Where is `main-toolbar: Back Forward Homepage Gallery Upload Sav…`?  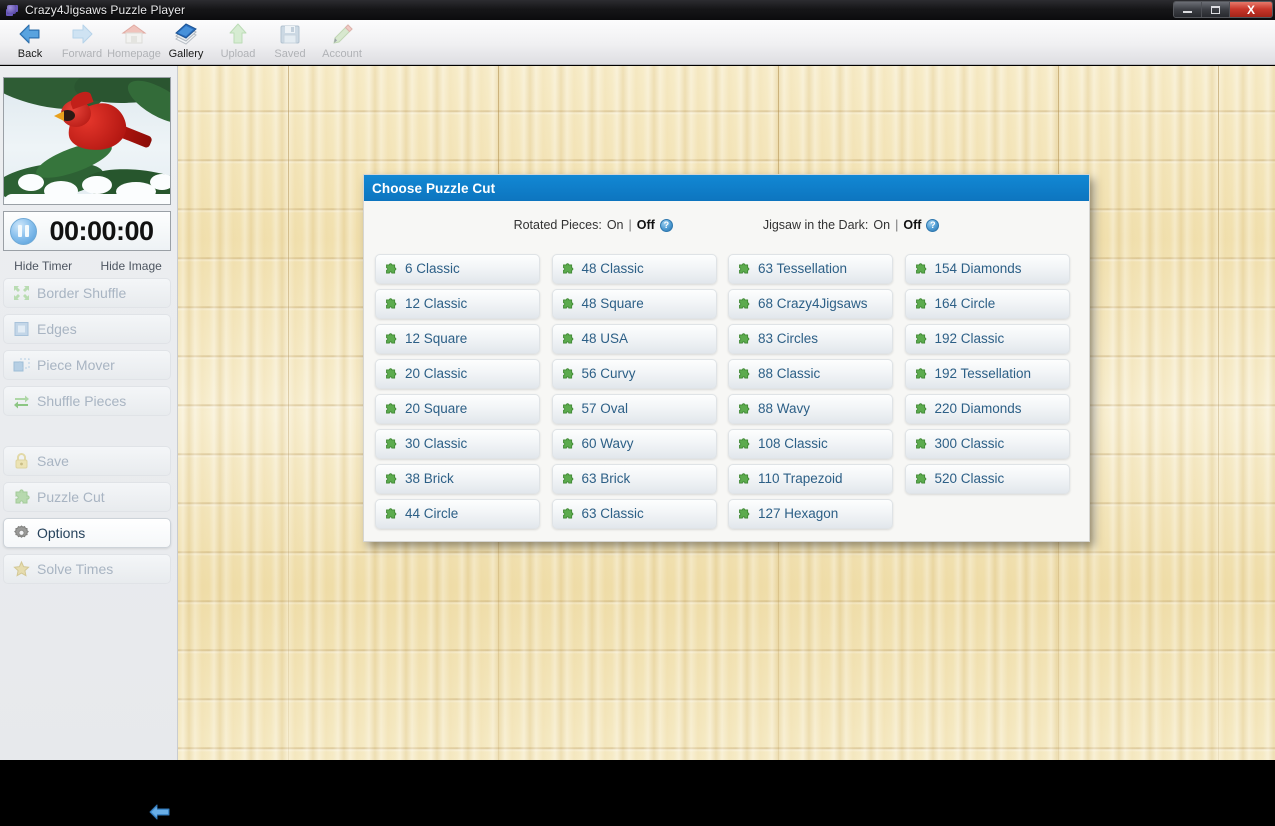
main-toolbar: Back Forward Homepage Gallery Upload Sav… is located at coordinates (637, 42).